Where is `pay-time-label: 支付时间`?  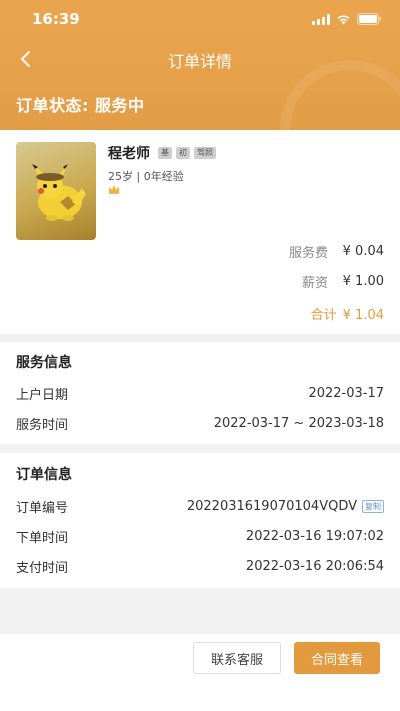 pay-time-label: 支付时间 is located at coordinates (42, 568).